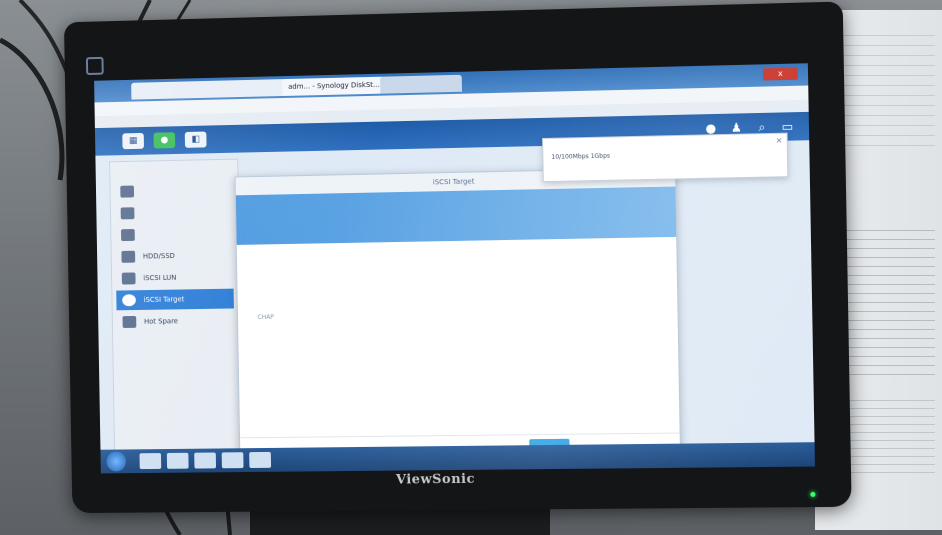 Image resolution: width=942 pixels, height=535 pixels. I want to click on sidebar-item-overview, so click(173, 191).